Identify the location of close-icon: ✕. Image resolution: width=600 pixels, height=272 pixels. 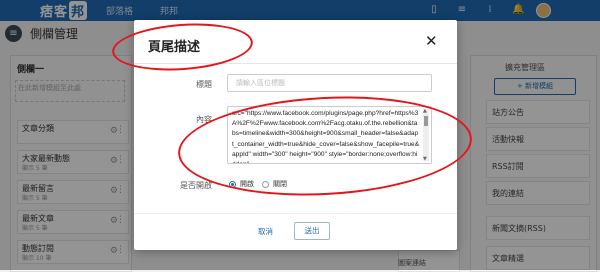
(431, 41).